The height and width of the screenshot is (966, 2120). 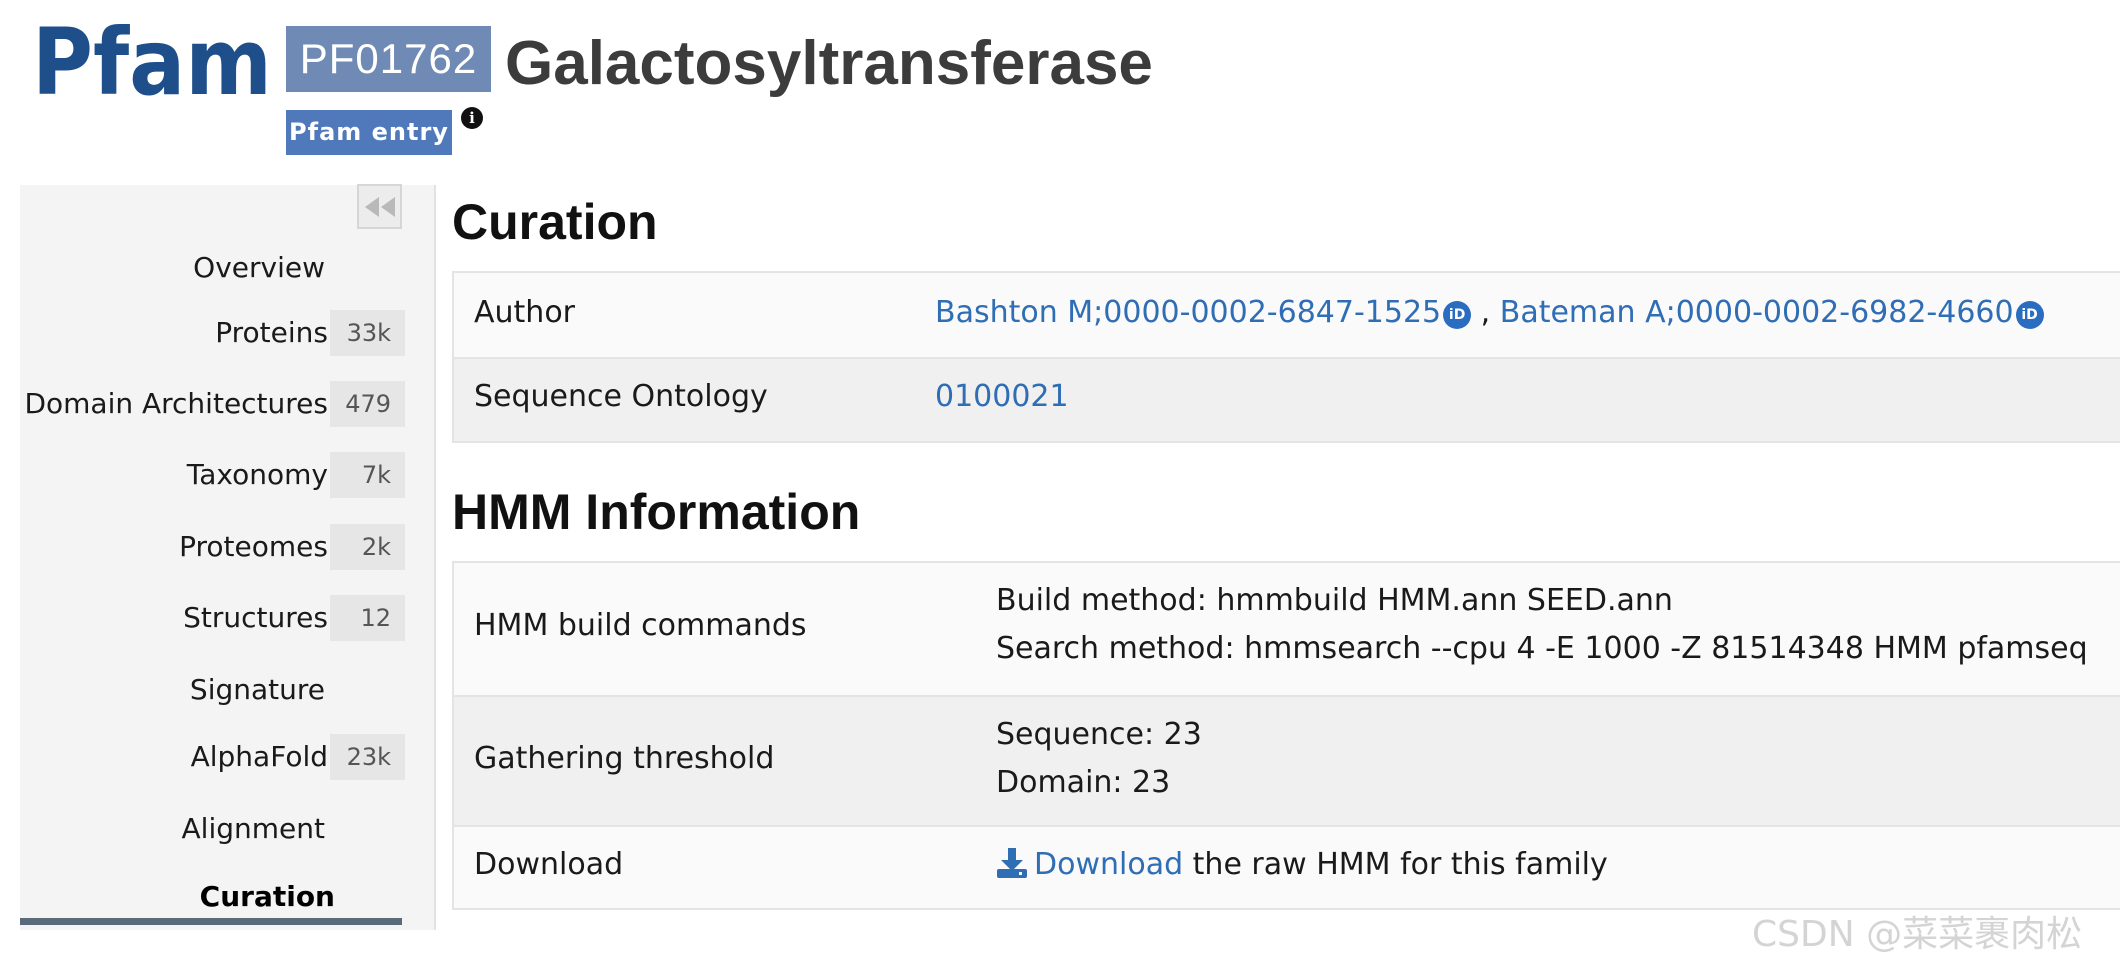 What do you see at coordinates (829, 63) in the screenshot?
I see `page-title: Galactosyltransferase` at bounding box center [829, 63].